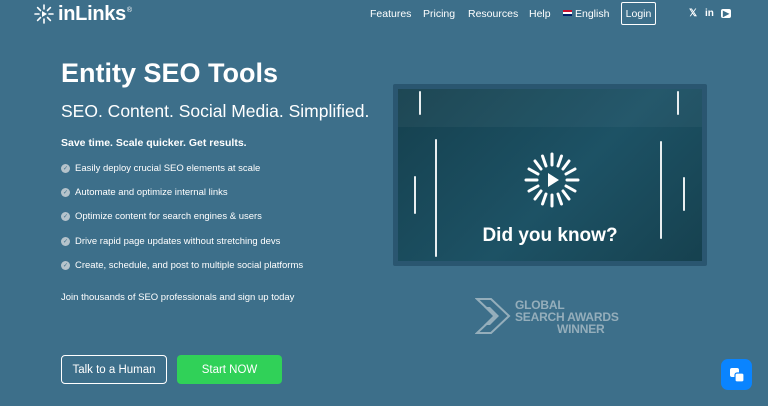  What do you see at coordinates (726, 13) in the screenshot?
I see `youtube-icon: ▶` at bounding box center [726, 13].